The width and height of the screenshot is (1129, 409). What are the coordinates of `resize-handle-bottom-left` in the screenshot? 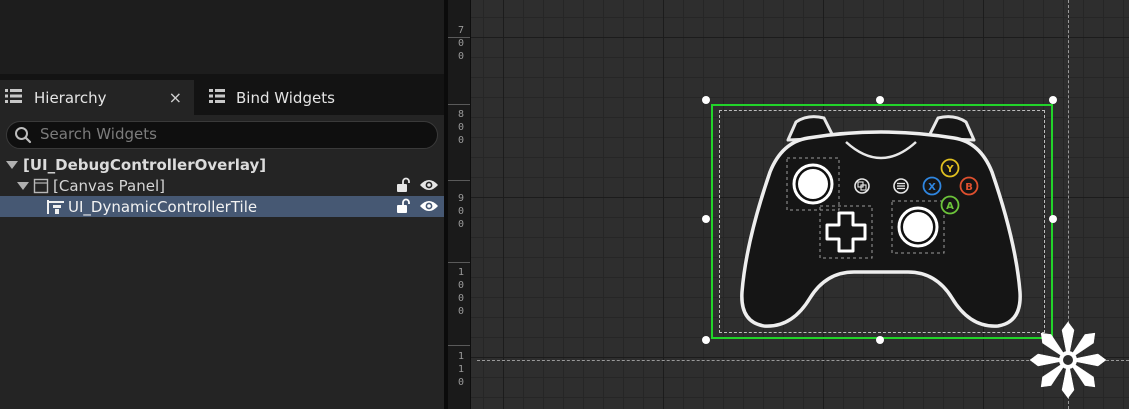 It's located at (706, 340).